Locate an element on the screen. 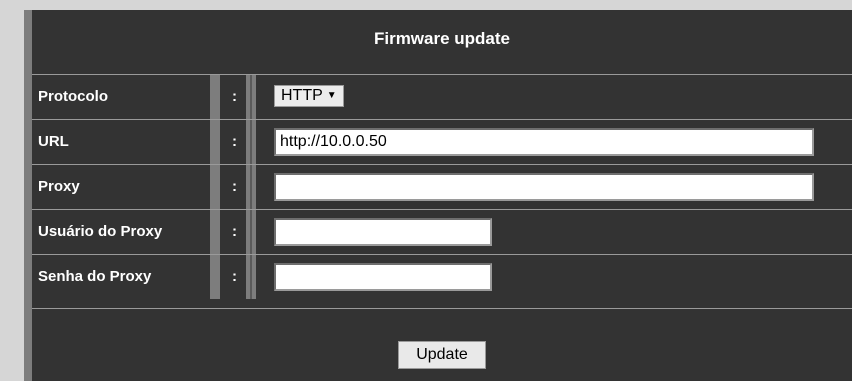  url-field: http://10.0.0.50 is located at coordinates (544, 142).